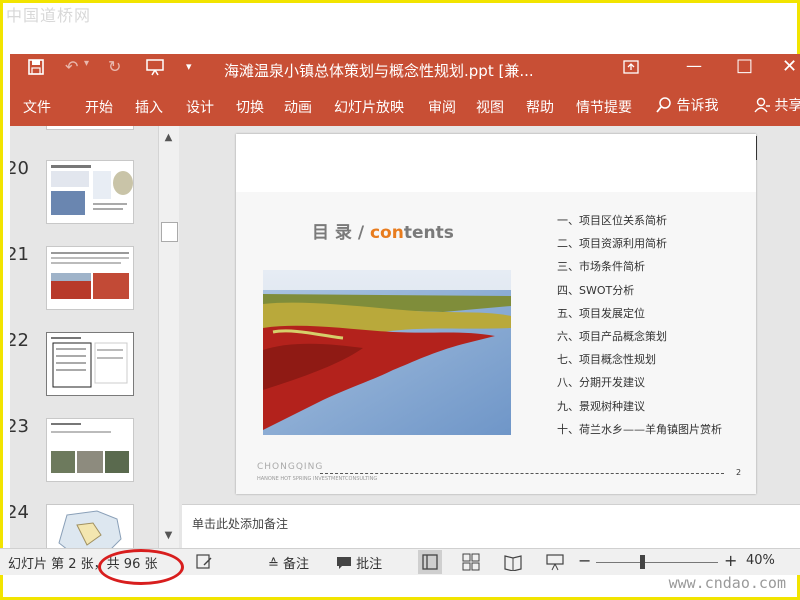 The width and height of the screenshot is (800, 600). Describe the element at coordinates (141, 567) in the screenshot. I see `highlight-circle` at that location.